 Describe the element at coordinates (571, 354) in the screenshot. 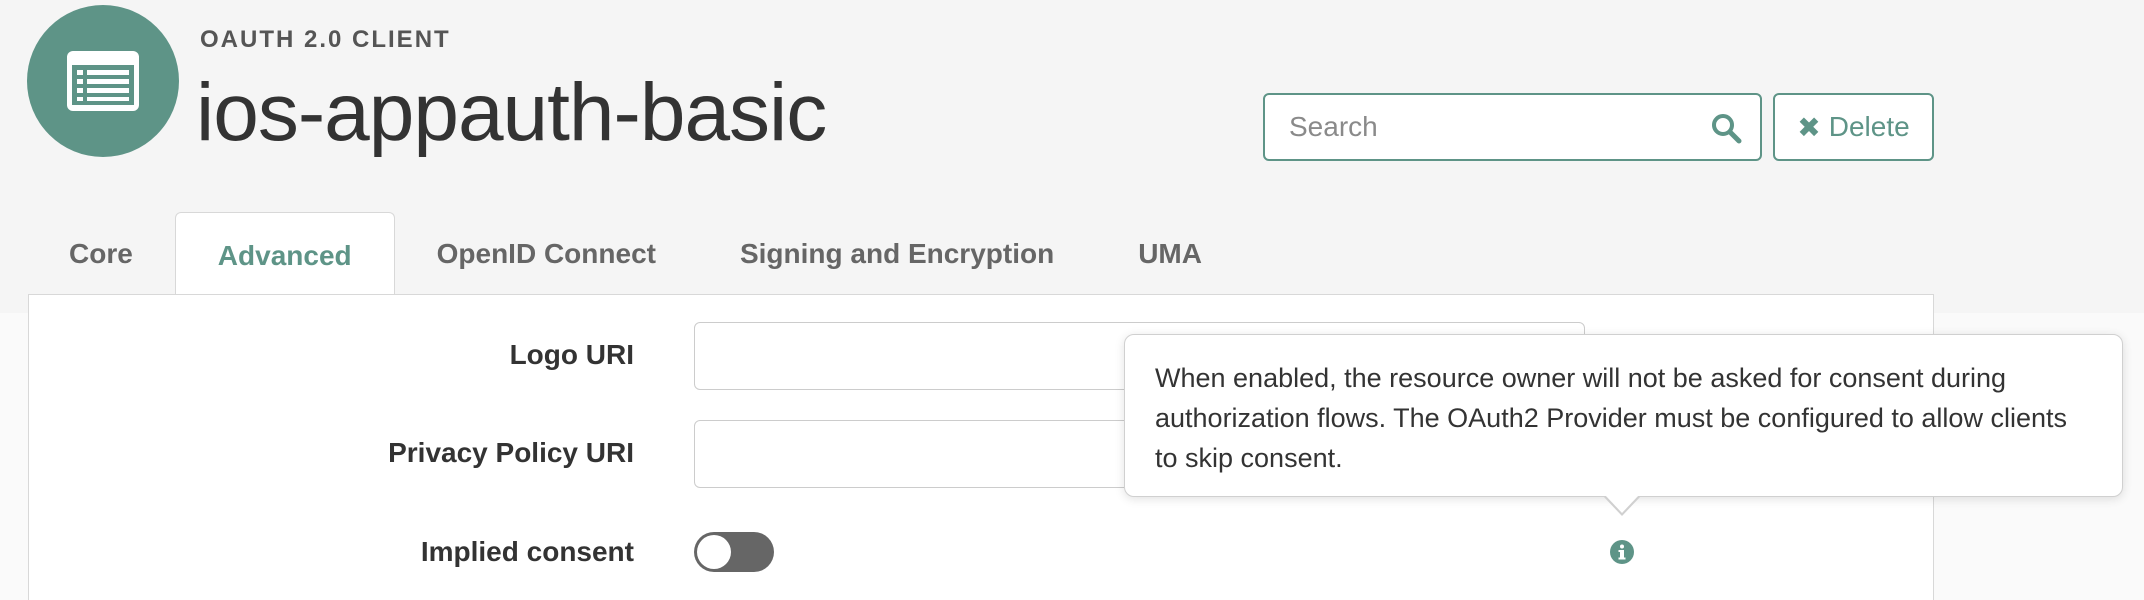

I see `logo-uri-label: Logo URI` at that location.